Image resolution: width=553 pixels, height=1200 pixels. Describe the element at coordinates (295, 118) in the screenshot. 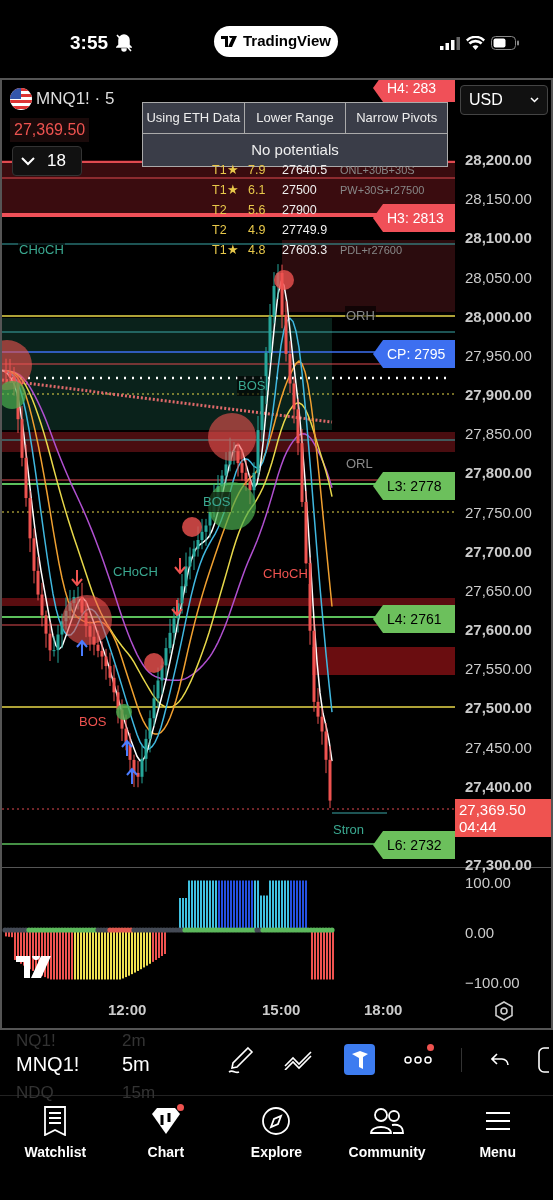

I see `table-header: Lower Range` at that location.